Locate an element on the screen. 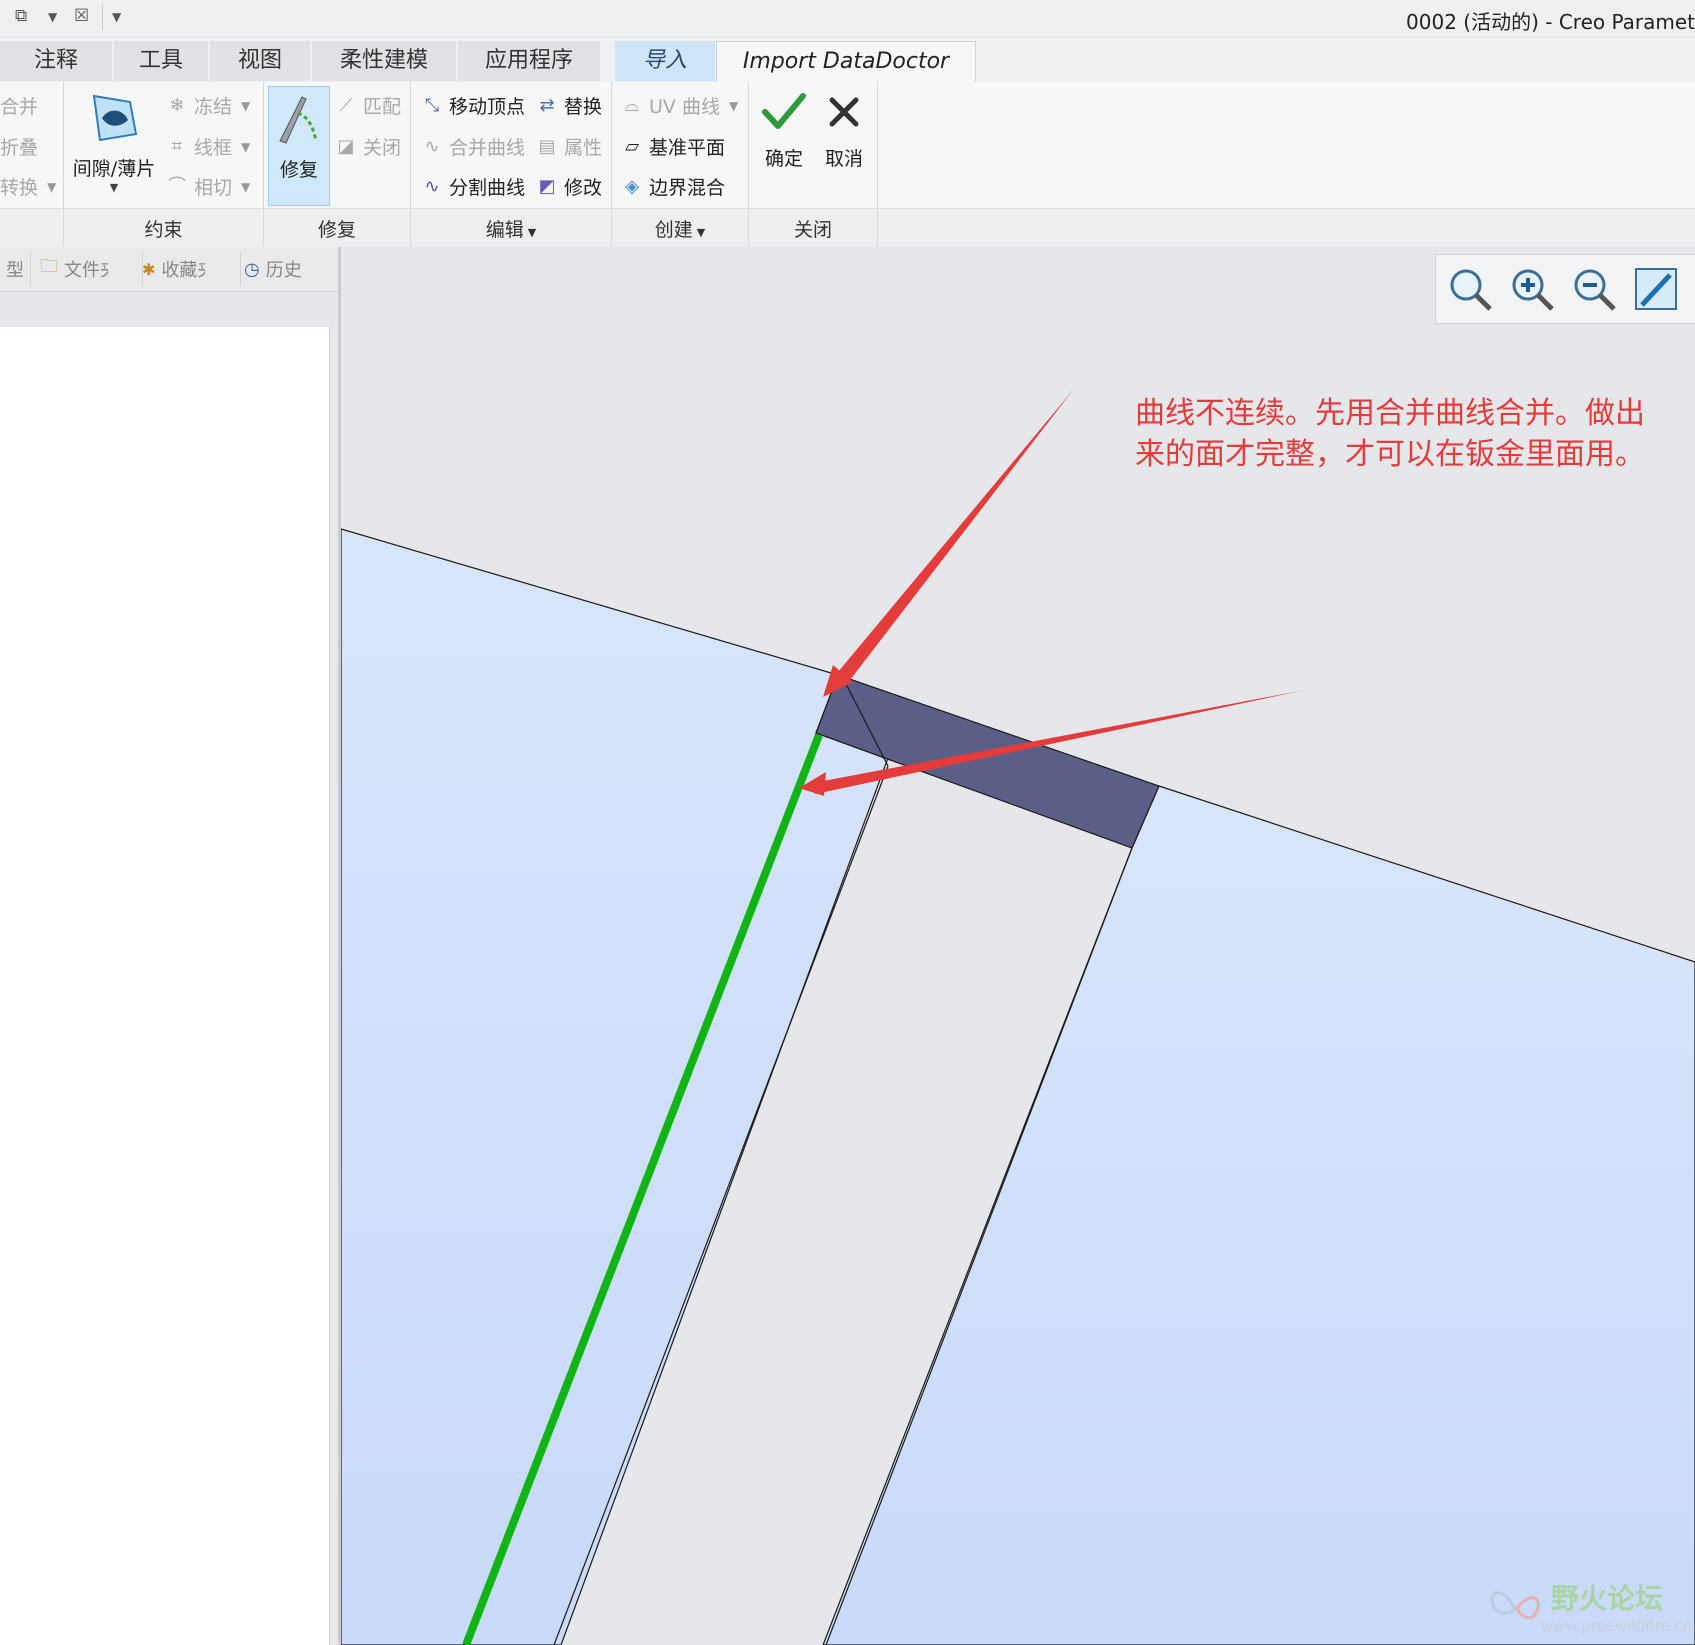  move-vertex-label: 移动顶点 is located at coordinates (487, 107).